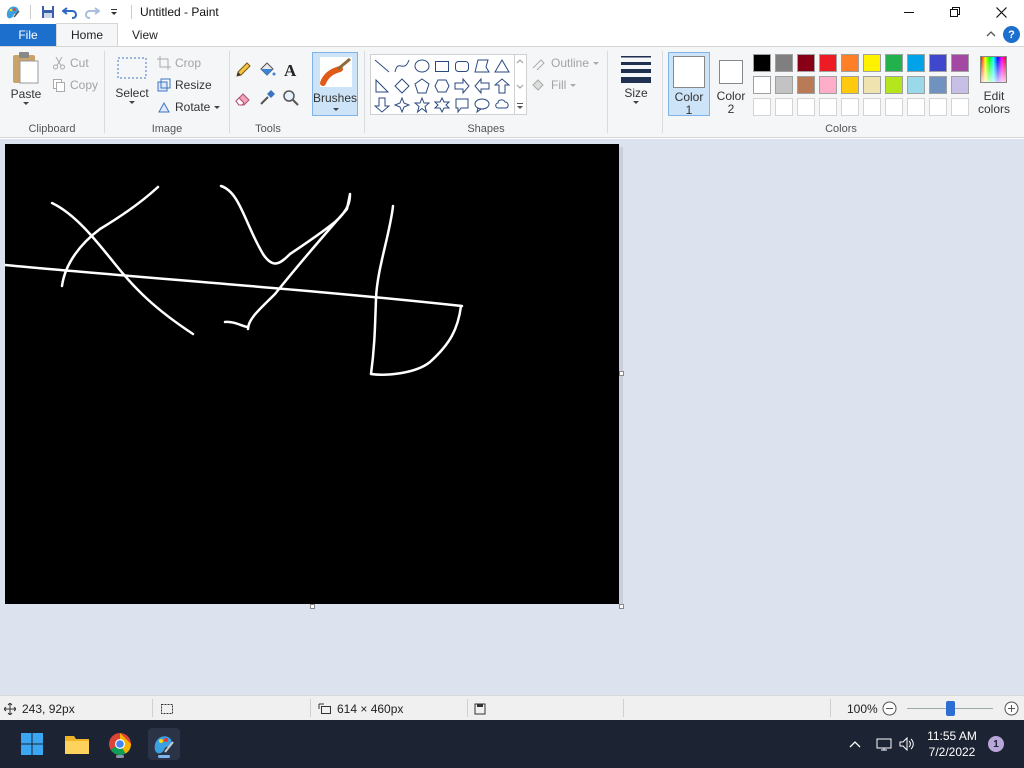 This screenshot has width=1024, height=768. What do you see at coordinates (952, 744) in the screenshot?
I see `clock: 11:55 AM 7/2/2022` at bounding box center [952, 744].